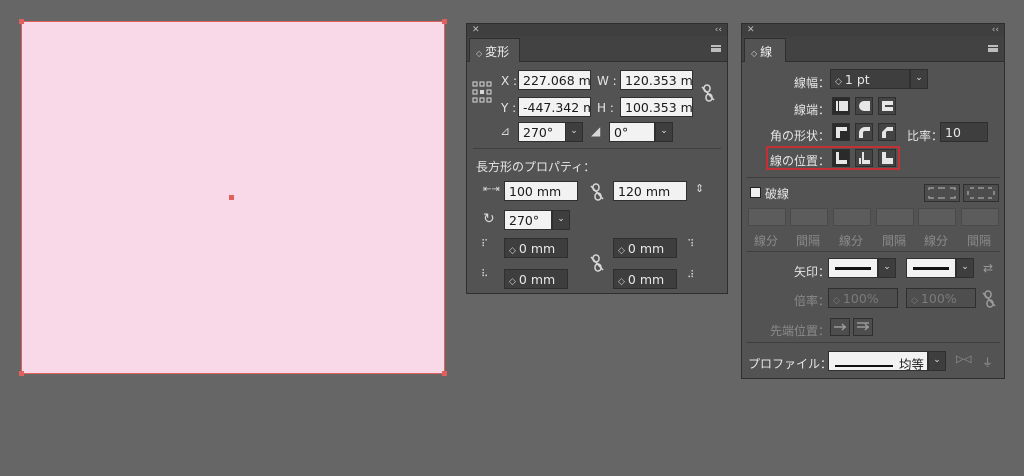 The width and height of the screenshot is (1024, 476). Describe the element at coordinates (841, 132) in the screenshot. I see `miter-join-button` at that location.